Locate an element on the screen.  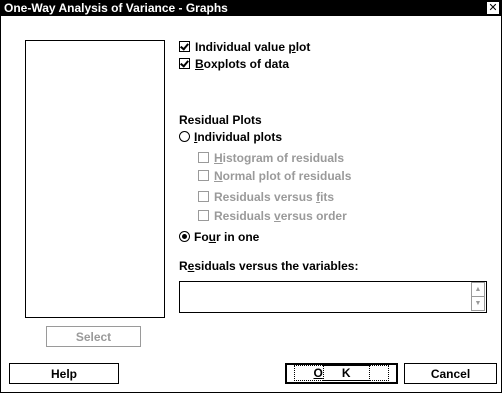
residuals-versus-fits-checkbox: Residuals versus fits is located at coordinates (266, 197).